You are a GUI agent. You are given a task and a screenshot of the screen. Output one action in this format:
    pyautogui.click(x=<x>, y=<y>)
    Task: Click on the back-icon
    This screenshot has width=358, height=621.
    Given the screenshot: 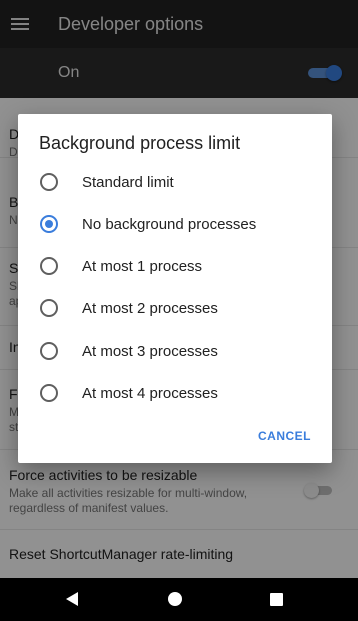 What is the action you would take?
    pyautogui.click(x=72, y=599)
    